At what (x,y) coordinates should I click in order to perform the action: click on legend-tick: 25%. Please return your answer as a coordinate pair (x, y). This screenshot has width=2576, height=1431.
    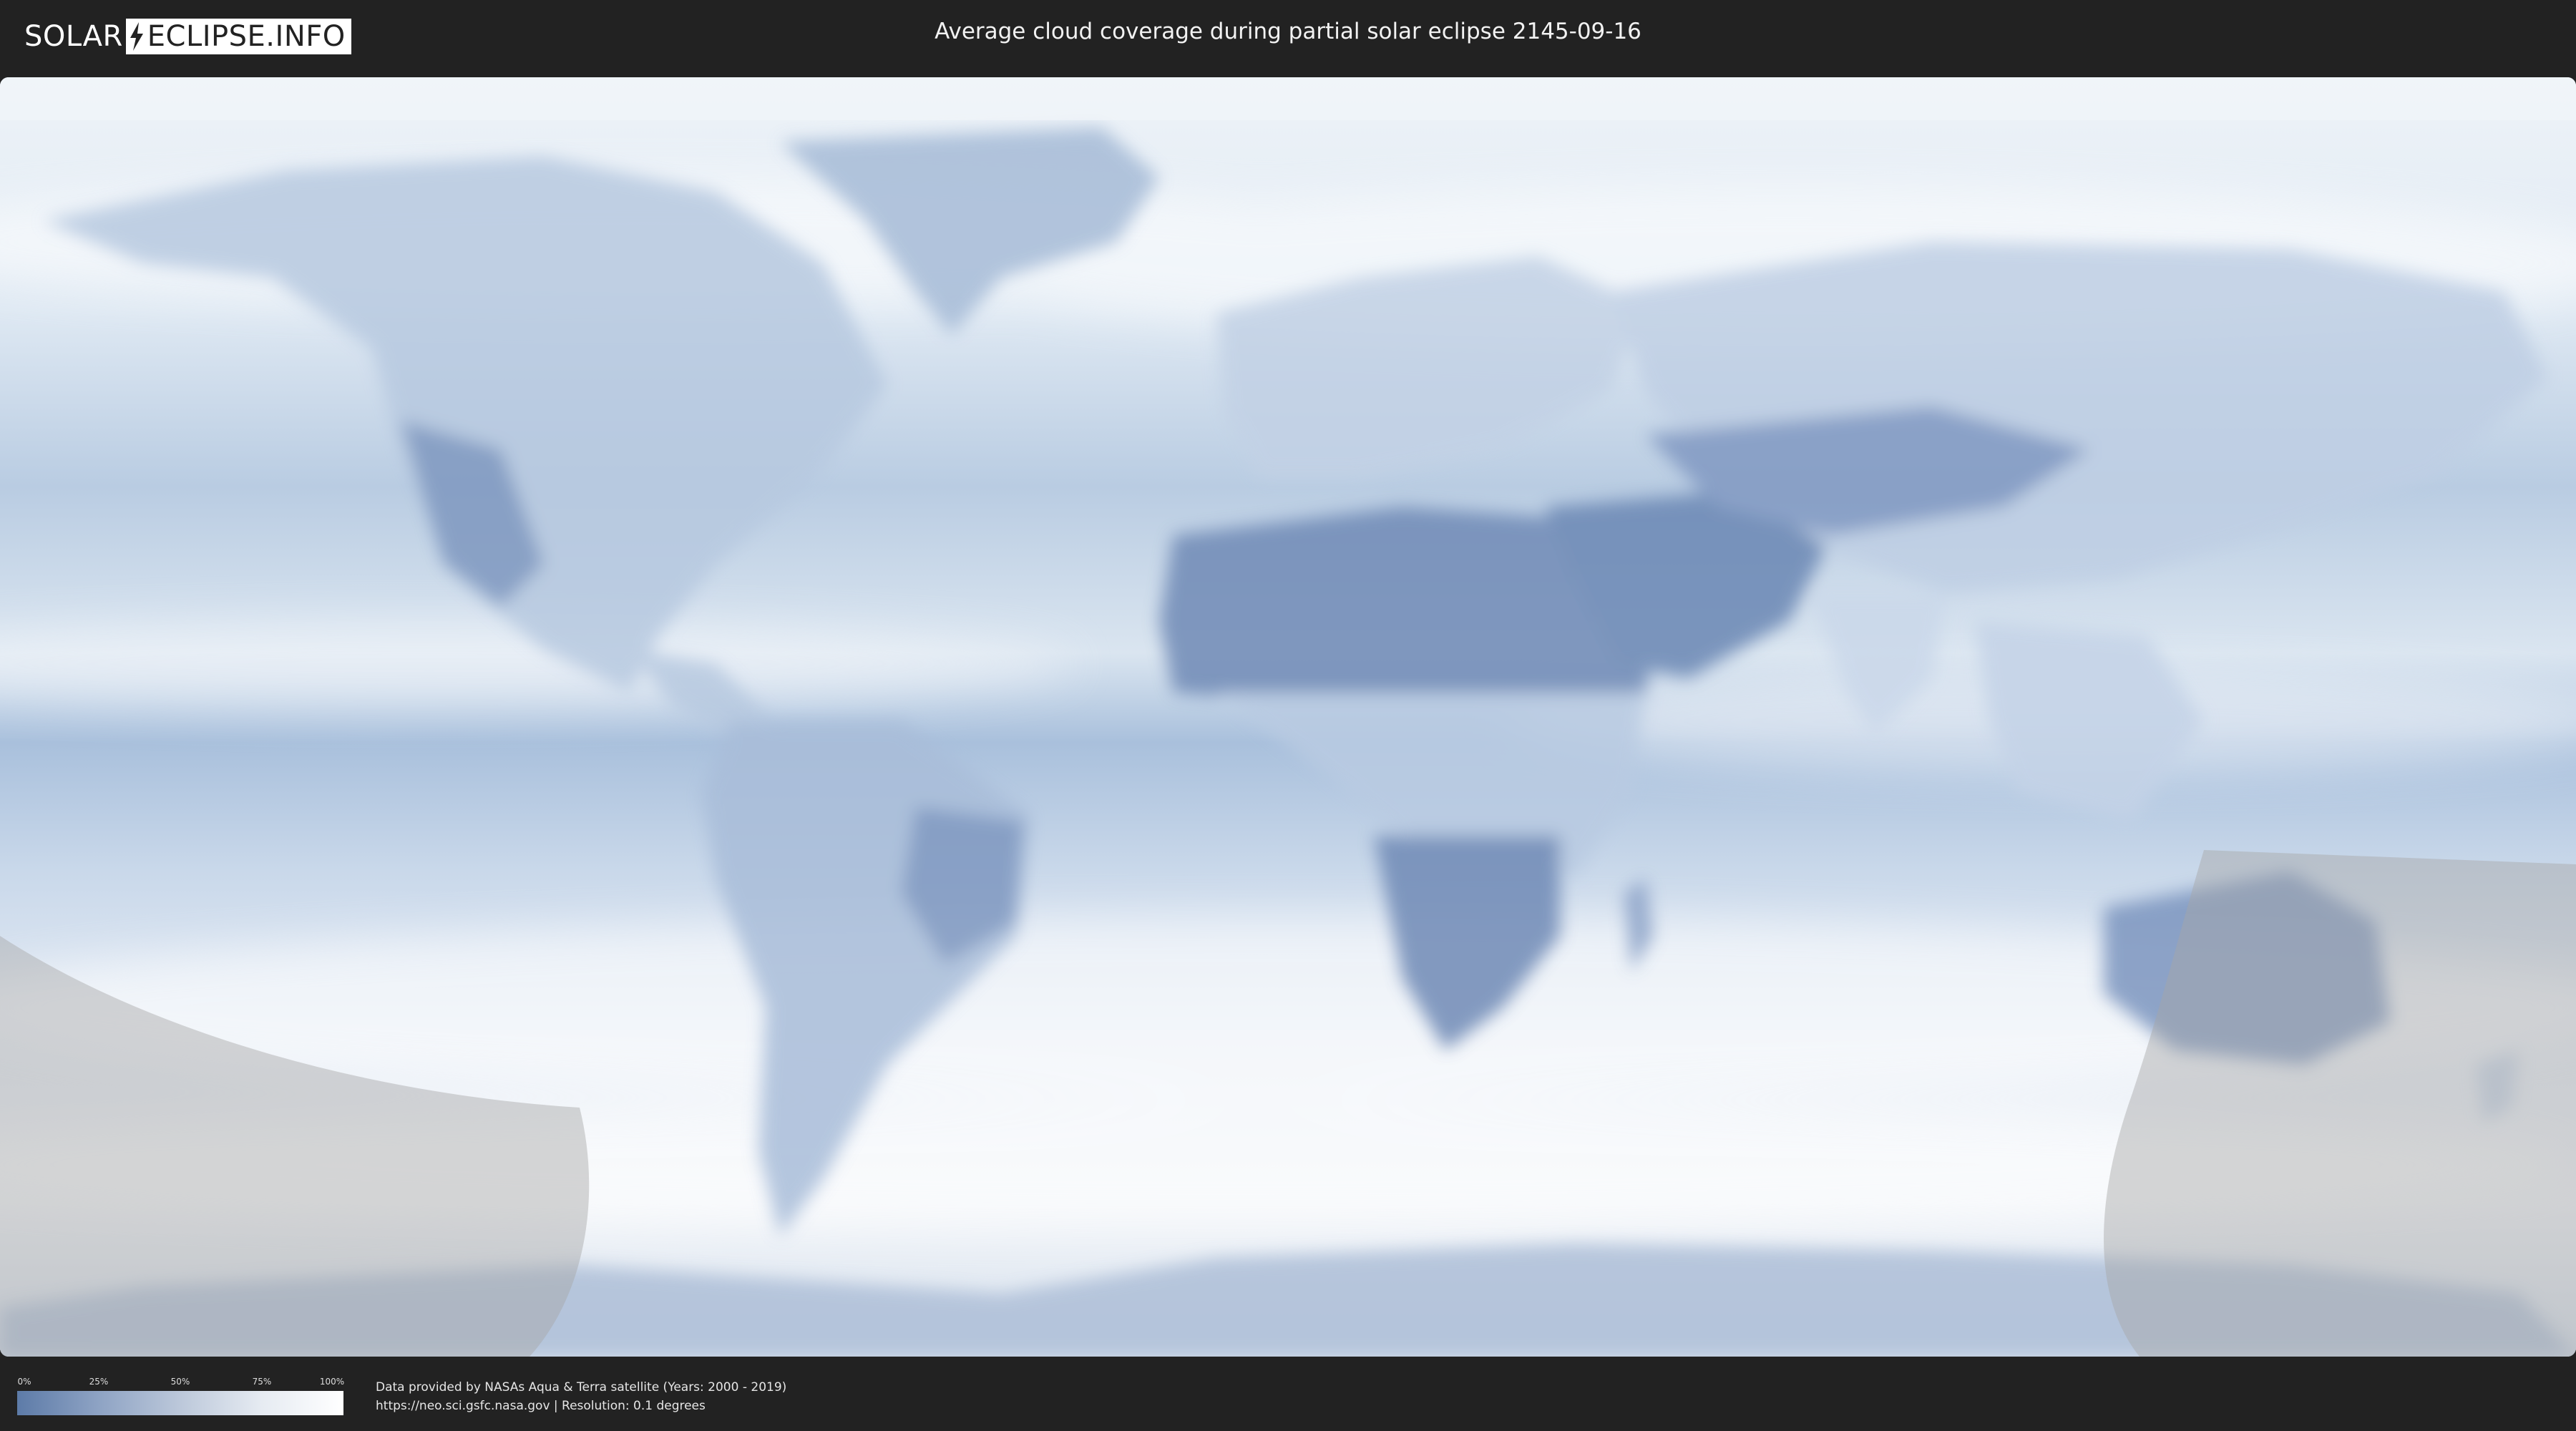
    Looking at the image, I should click on (99, 1382).